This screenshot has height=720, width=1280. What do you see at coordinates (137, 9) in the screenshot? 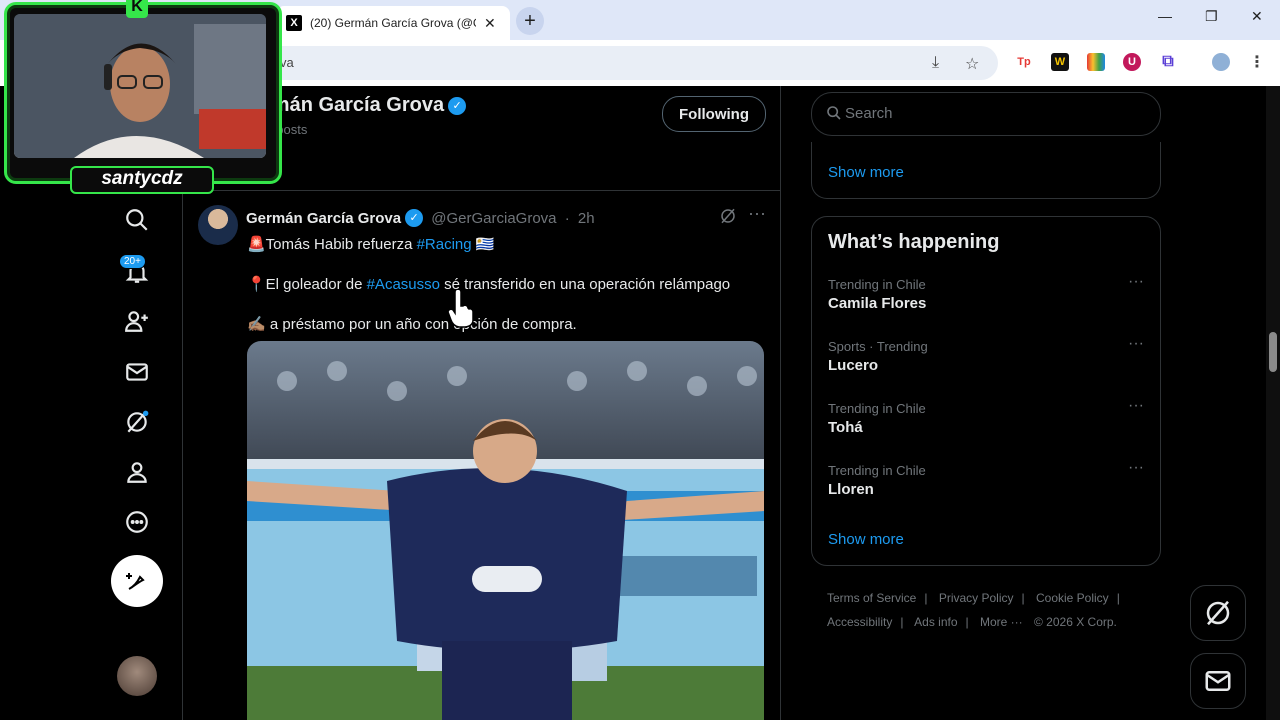
I see `streamer-logo: K` at bounding box center [137, 9].